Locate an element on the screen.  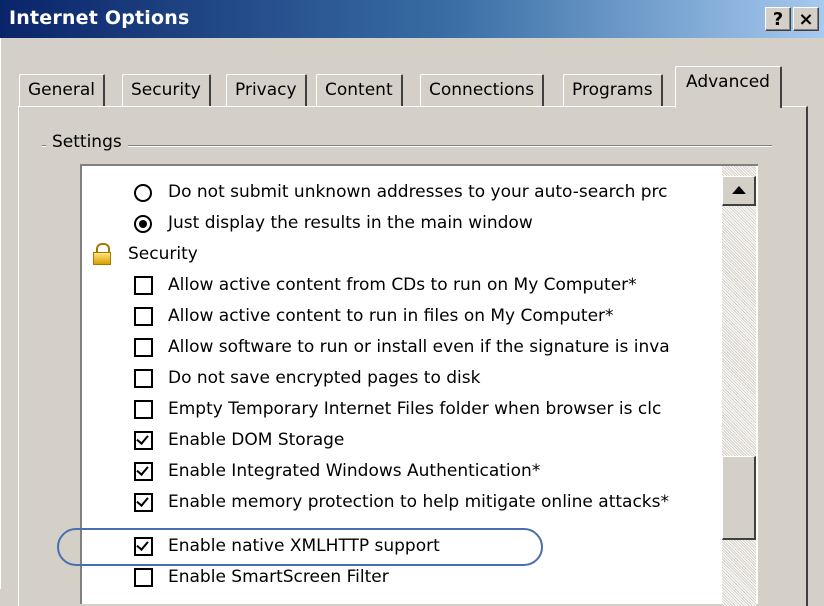
tab-programs: Programs is located at coordinates (613, 90).